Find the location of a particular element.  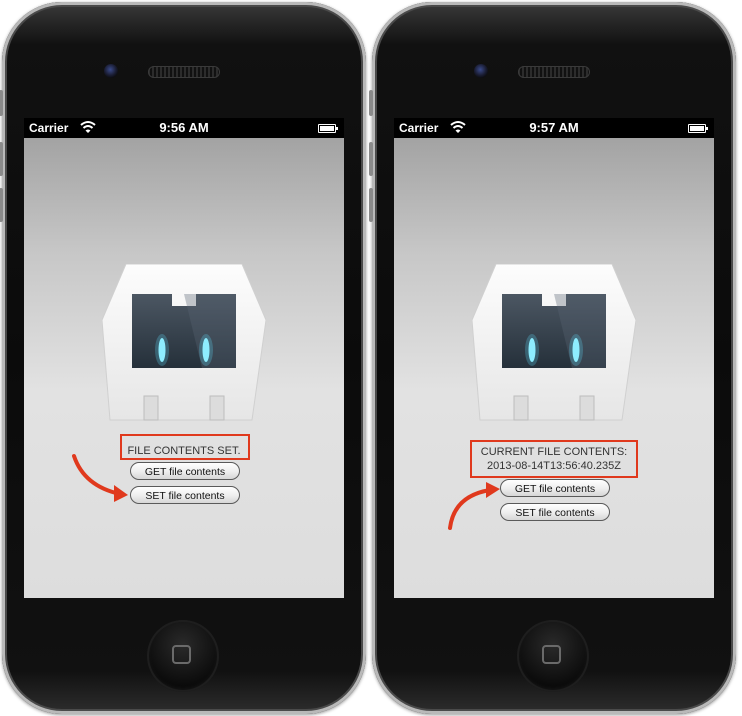

message-line-2: 2013-08-14T13:56:40.235Z is located at coordinates (554, 466).